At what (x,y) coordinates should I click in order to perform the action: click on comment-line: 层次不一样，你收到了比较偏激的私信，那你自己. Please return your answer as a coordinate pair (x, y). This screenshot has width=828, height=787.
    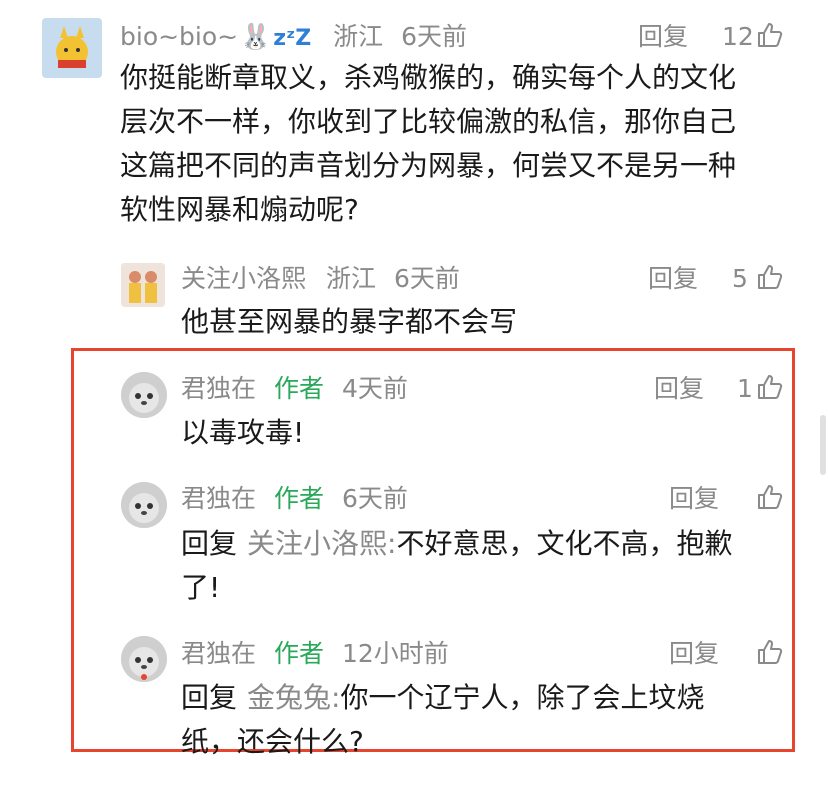
    Looking at the image, I should click on (428, 121).